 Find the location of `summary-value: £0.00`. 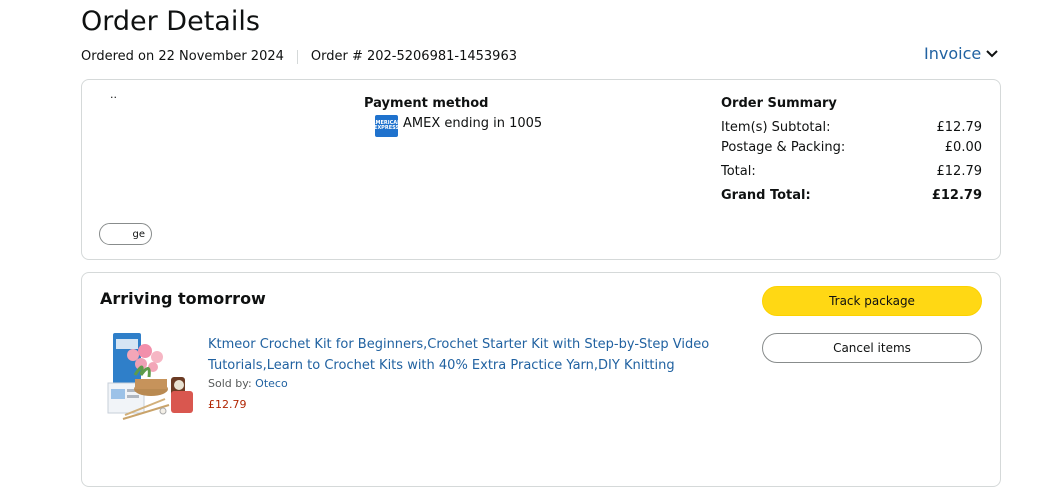

summary-value: £0.00 is located at coordinates (963, 147).